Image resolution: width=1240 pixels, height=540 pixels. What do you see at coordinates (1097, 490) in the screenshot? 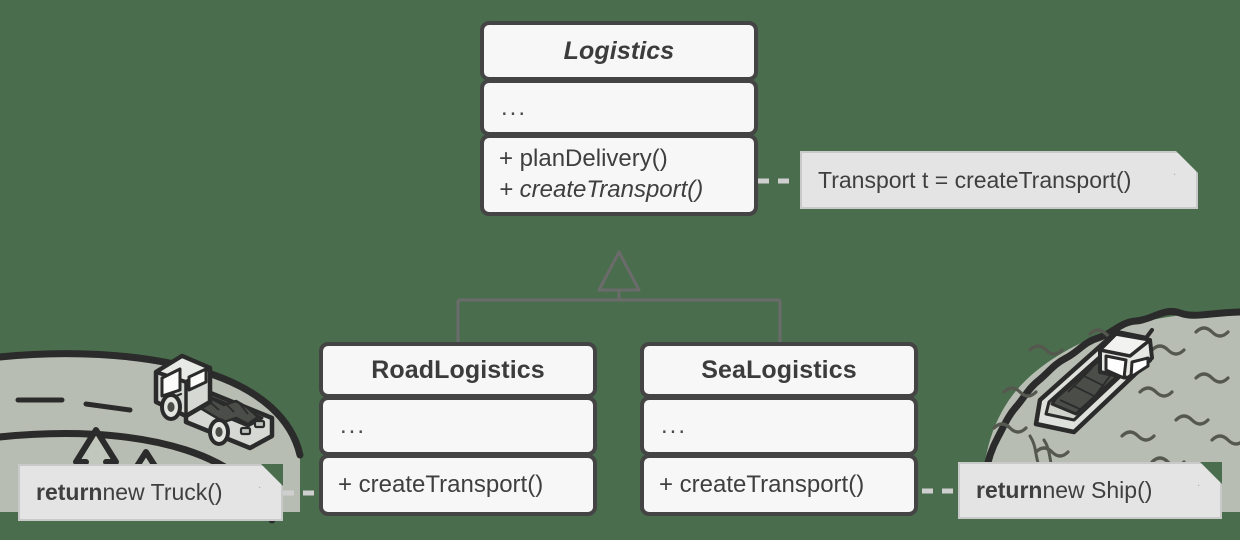
I see `note-text: new Ship()` at bounding box center [1097, 490].